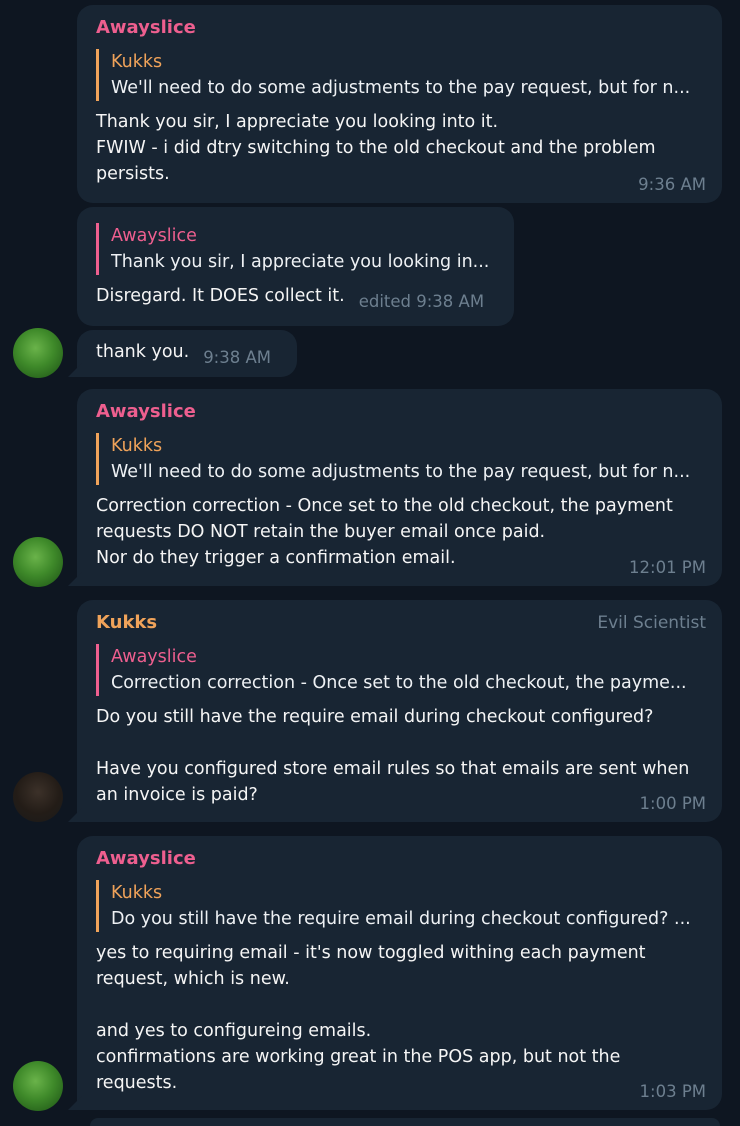 Image resolution: width=740 pixels, height=1126 pixels. Describe the element at coordinates (237, 357) in the screenshot. I see `message-time: 9:38 AM` at that location.